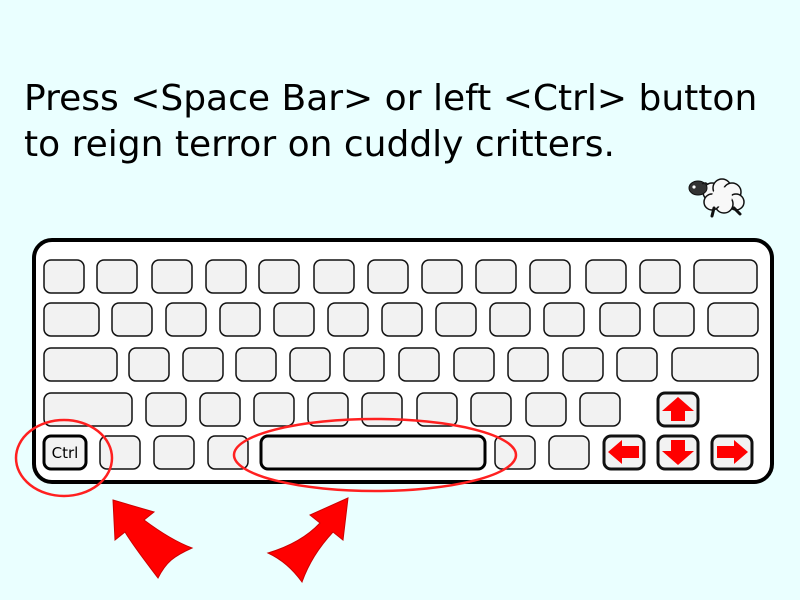  What do you see at coordinates (678, 452) in the screenshot?
I see `down-arrow-key` at bounding box center [678, 452].